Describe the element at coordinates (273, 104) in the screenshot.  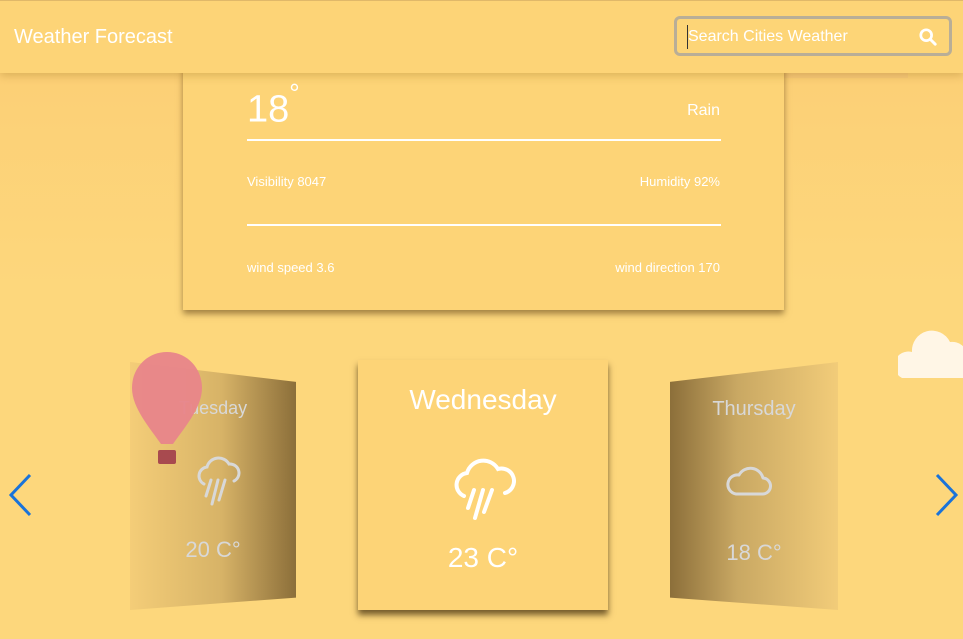
I see `current-temperature: 18°` at that location.